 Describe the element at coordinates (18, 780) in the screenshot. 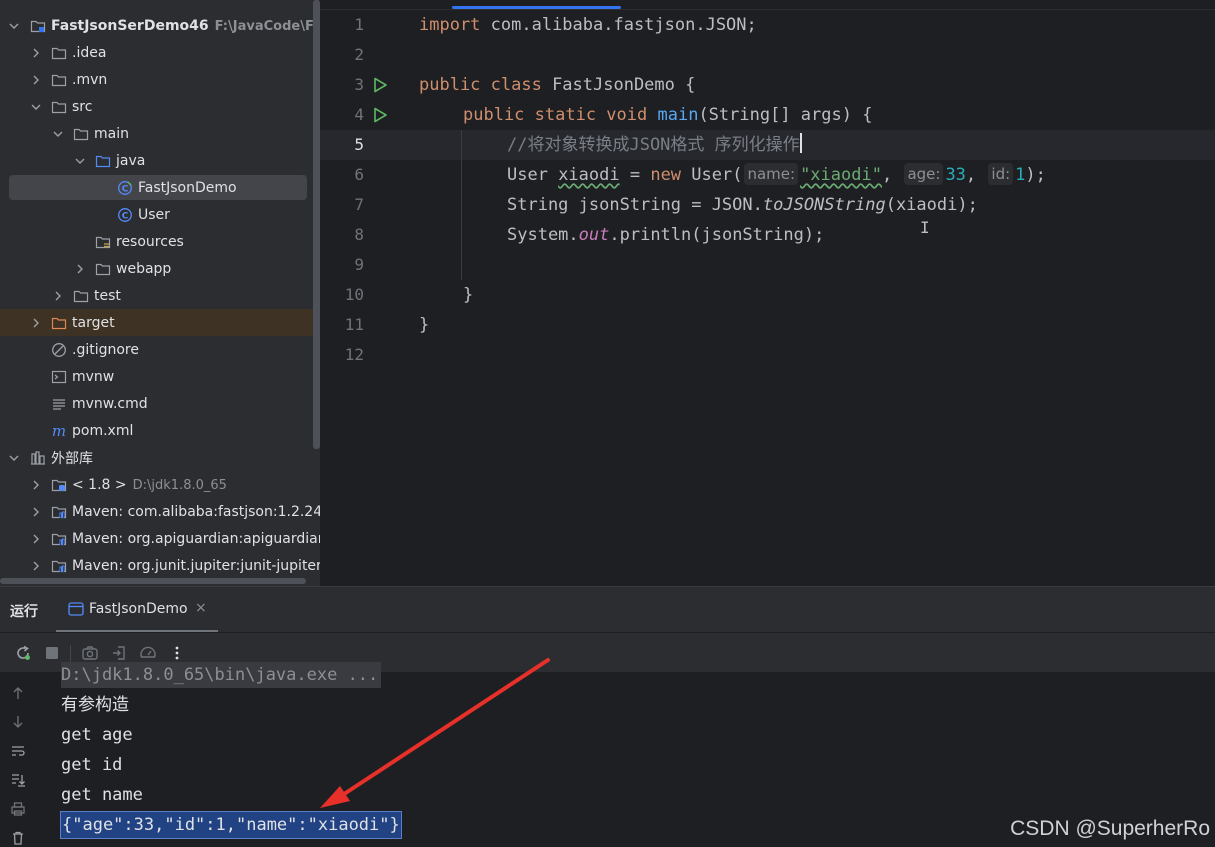

I see `scroll-to-end-icon` at that location.